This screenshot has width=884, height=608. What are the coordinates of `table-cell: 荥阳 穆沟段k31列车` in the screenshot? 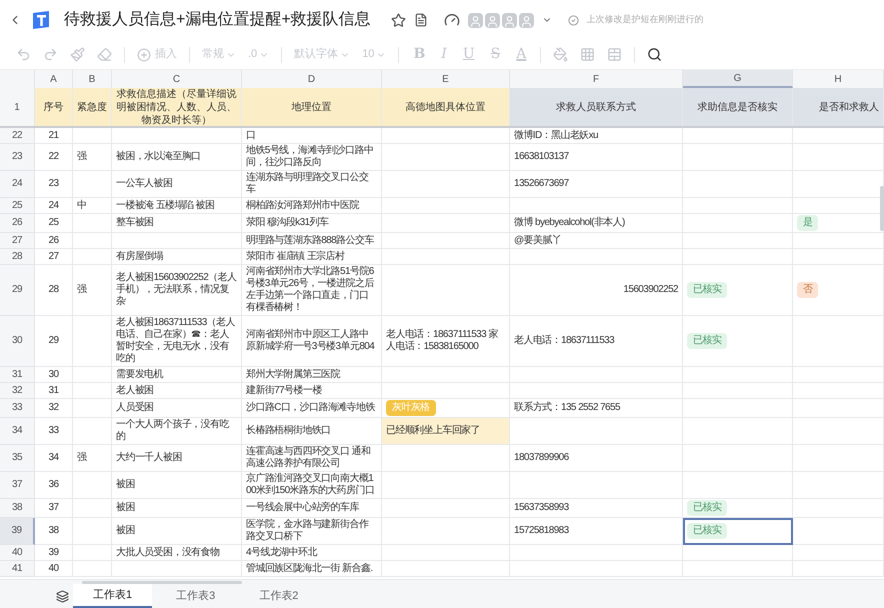 It's located at (312, 223).